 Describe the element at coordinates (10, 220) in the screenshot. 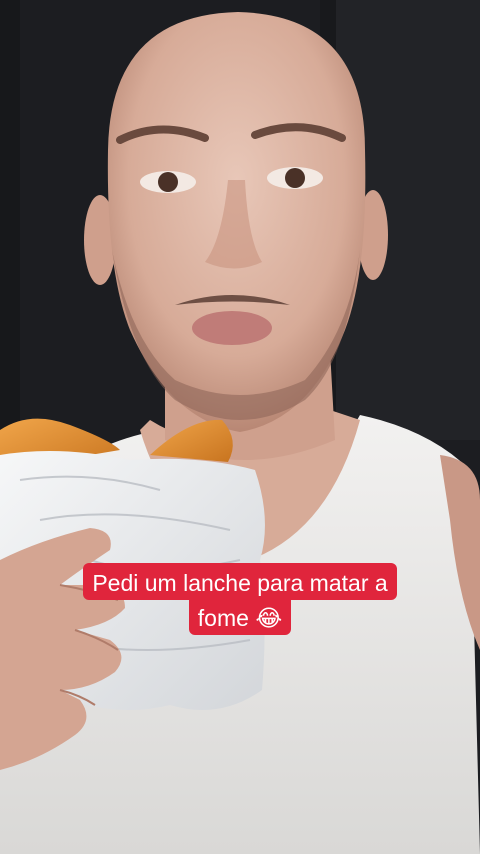

I see `wall-panel` at that location.